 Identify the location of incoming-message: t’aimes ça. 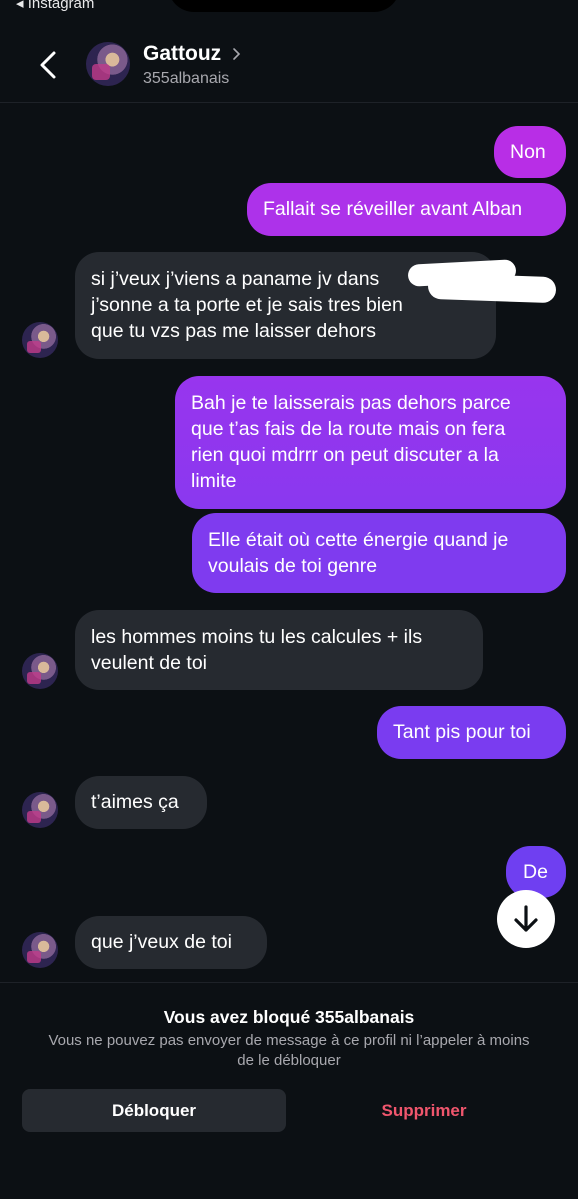
(141, 802).